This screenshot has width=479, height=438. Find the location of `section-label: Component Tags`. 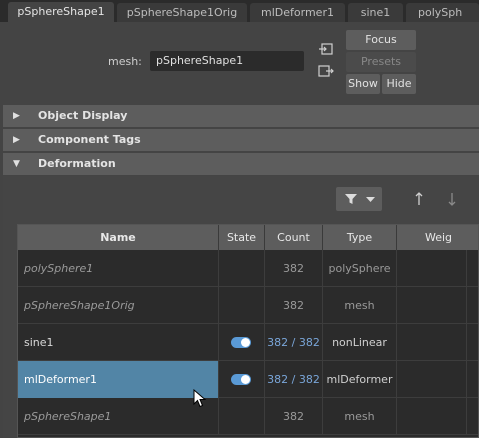

section-label: Component Tags is located at coordinates (89, 139).